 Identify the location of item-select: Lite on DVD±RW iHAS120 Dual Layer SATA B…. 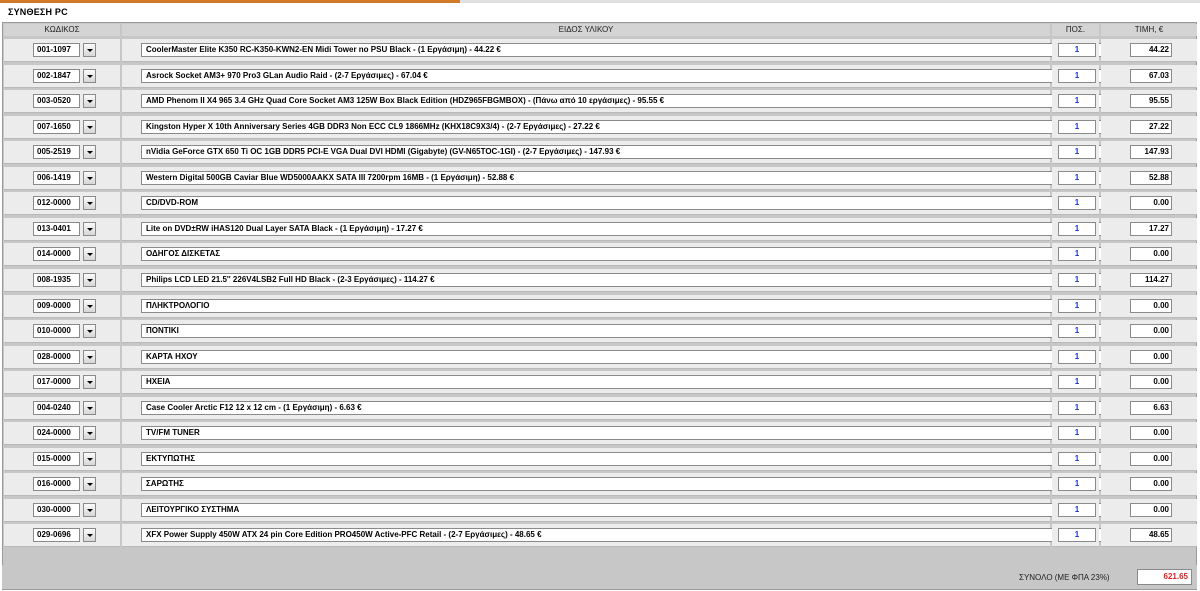
(633, 229).